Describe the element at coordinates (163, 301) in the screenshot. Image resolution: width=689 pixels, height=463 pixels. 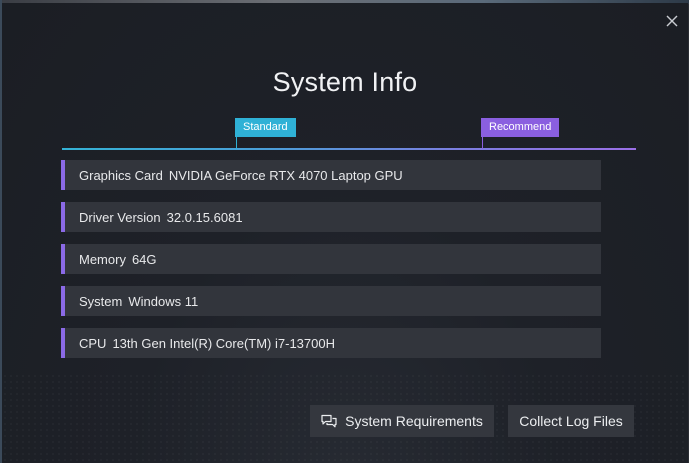
I see `info-value: Windows 11` at that location.